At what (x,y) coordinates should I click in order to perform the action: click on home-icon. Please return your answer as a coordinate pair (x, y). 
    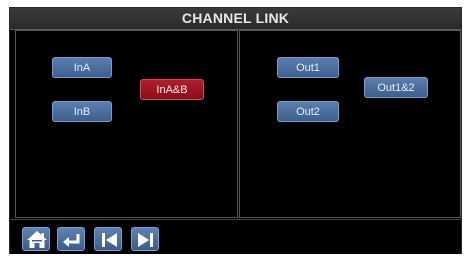
    Looking at the image, I should click on (37, 239).